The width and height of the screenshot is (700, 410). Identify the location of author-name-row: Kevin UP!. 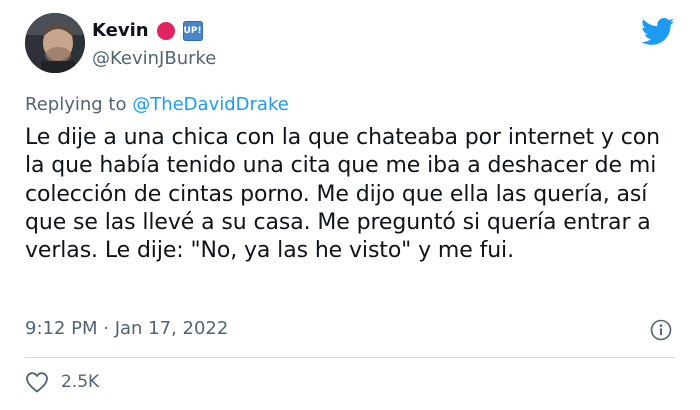
(147, 31).